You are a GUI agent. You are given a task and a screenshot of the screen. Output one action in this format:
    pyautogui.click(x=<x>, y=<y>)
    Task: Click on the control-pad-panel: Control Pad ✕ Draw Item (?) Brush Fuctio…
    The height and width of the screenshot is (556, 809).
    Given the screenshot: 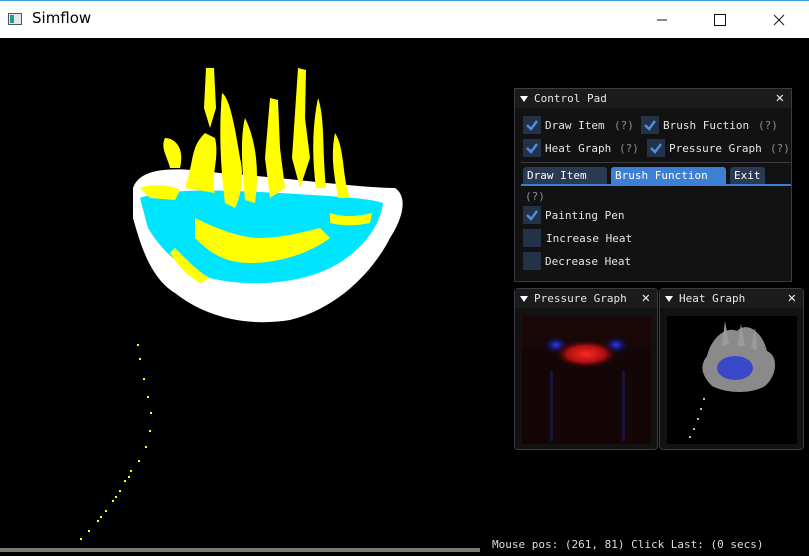 What is the action you would take?
    pyautogui.click(x=653, y=185)
    